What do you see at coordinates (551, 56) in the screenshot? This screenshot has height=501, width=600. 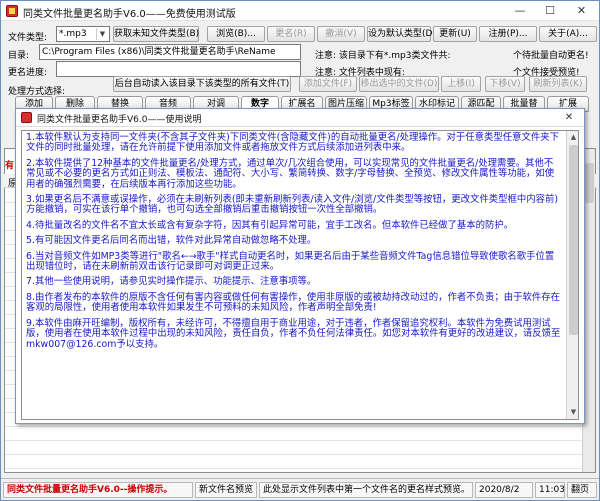 I see `dir-count-1: 个待批量自动更名!` at bounding box center [551, 56].